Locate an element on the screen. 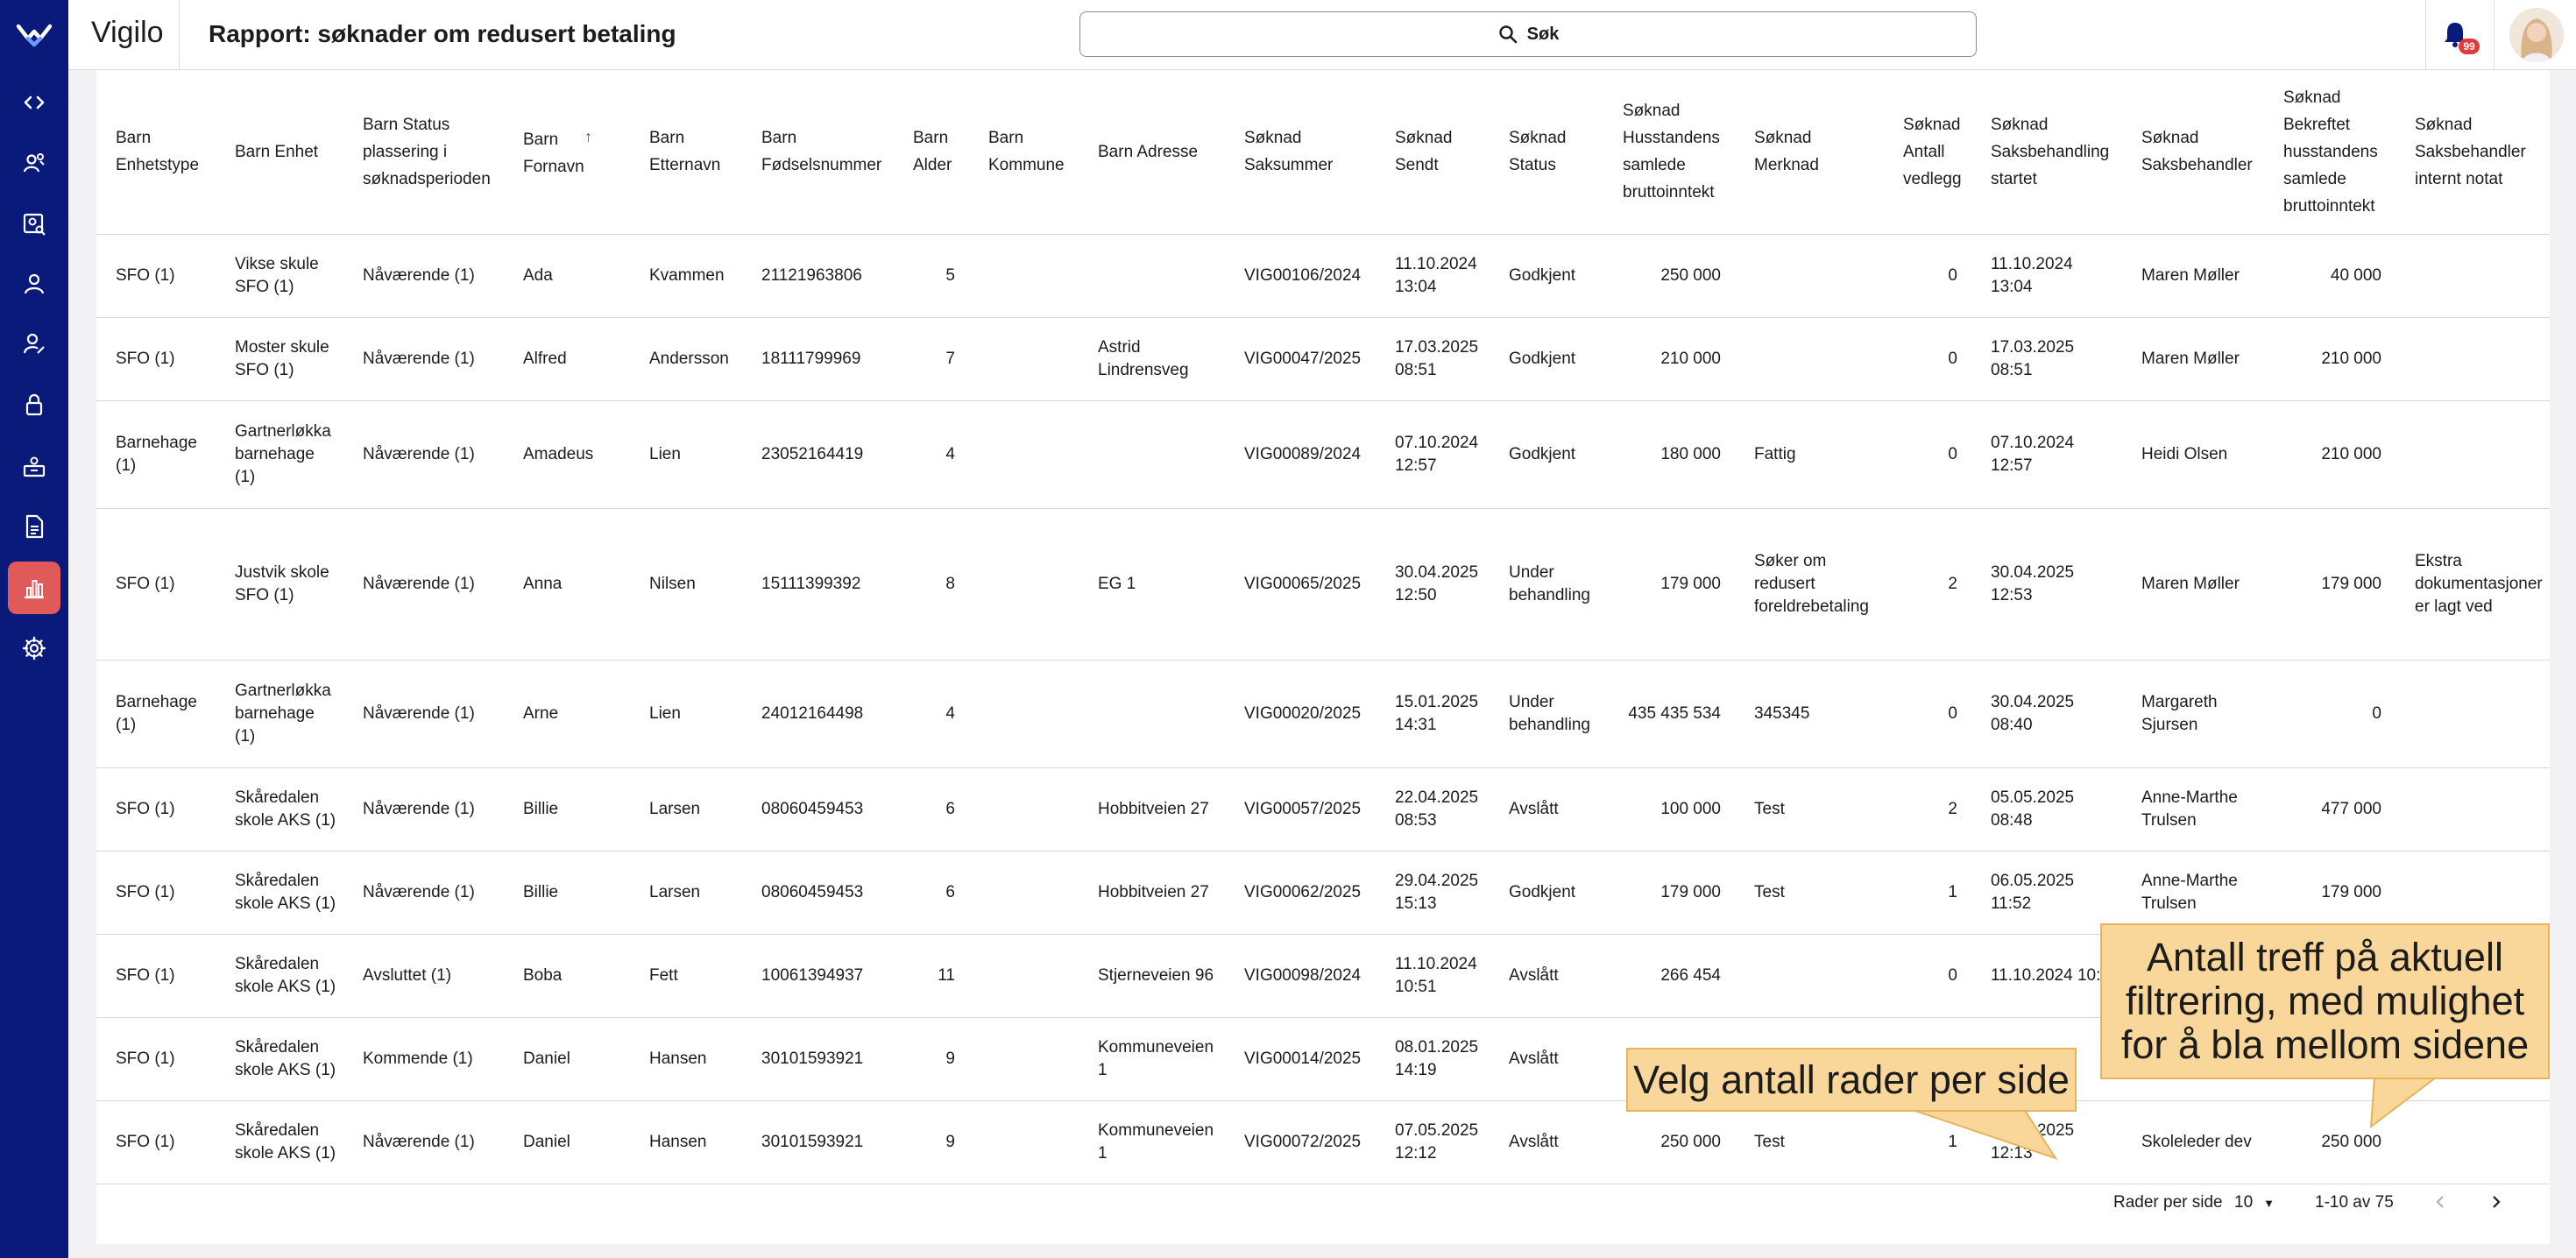 The image size is (2576, 1258). column-header: Barn Etternavn is located at coordinates (686, 152).